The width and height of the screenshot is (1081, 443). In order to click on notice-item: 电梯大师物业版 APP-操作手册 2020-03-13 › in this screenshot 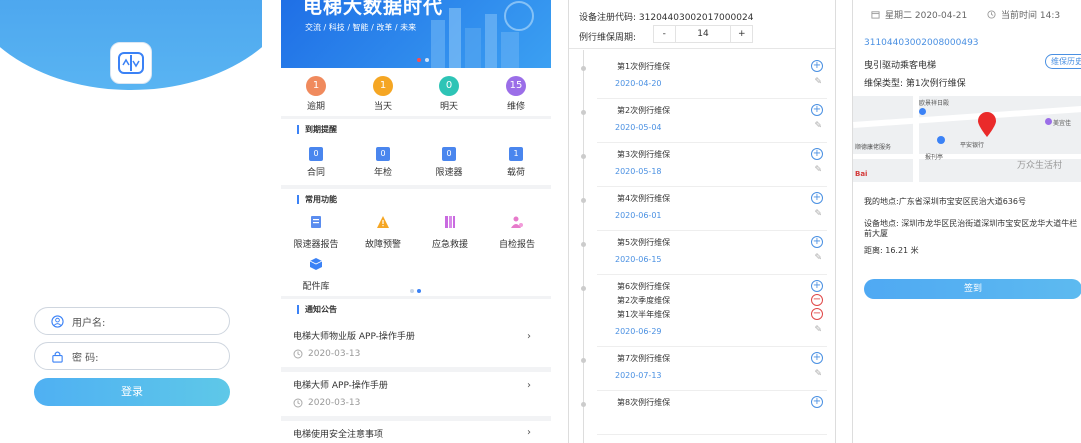, I will do `click(416, 344)`.